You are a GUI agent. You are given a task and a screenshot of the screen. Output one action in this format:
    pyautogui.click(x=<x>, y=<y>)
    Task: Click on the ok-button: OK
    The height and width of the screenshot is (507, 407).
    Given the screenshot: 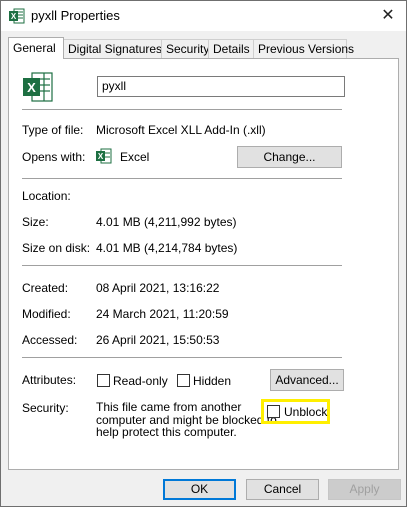 What is the action you would take?
    pyautogui.click(x=199, y=489)
    